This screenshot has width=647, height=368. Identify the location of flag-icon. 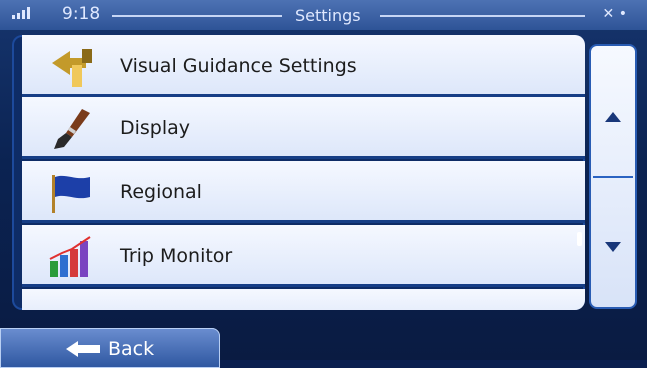
(71, 194).